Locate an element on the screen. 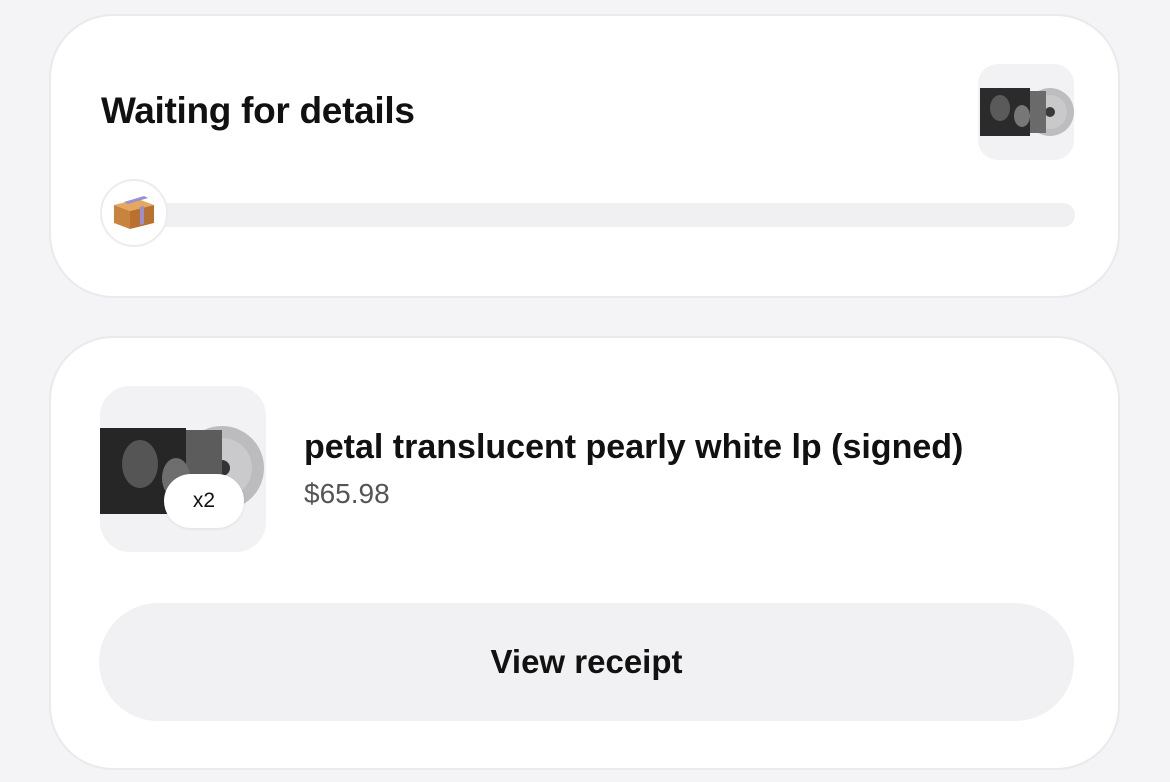 The width and height of the screenshot is (1170, 782). item-price: $65.98 is located at coordinates (347, 493).